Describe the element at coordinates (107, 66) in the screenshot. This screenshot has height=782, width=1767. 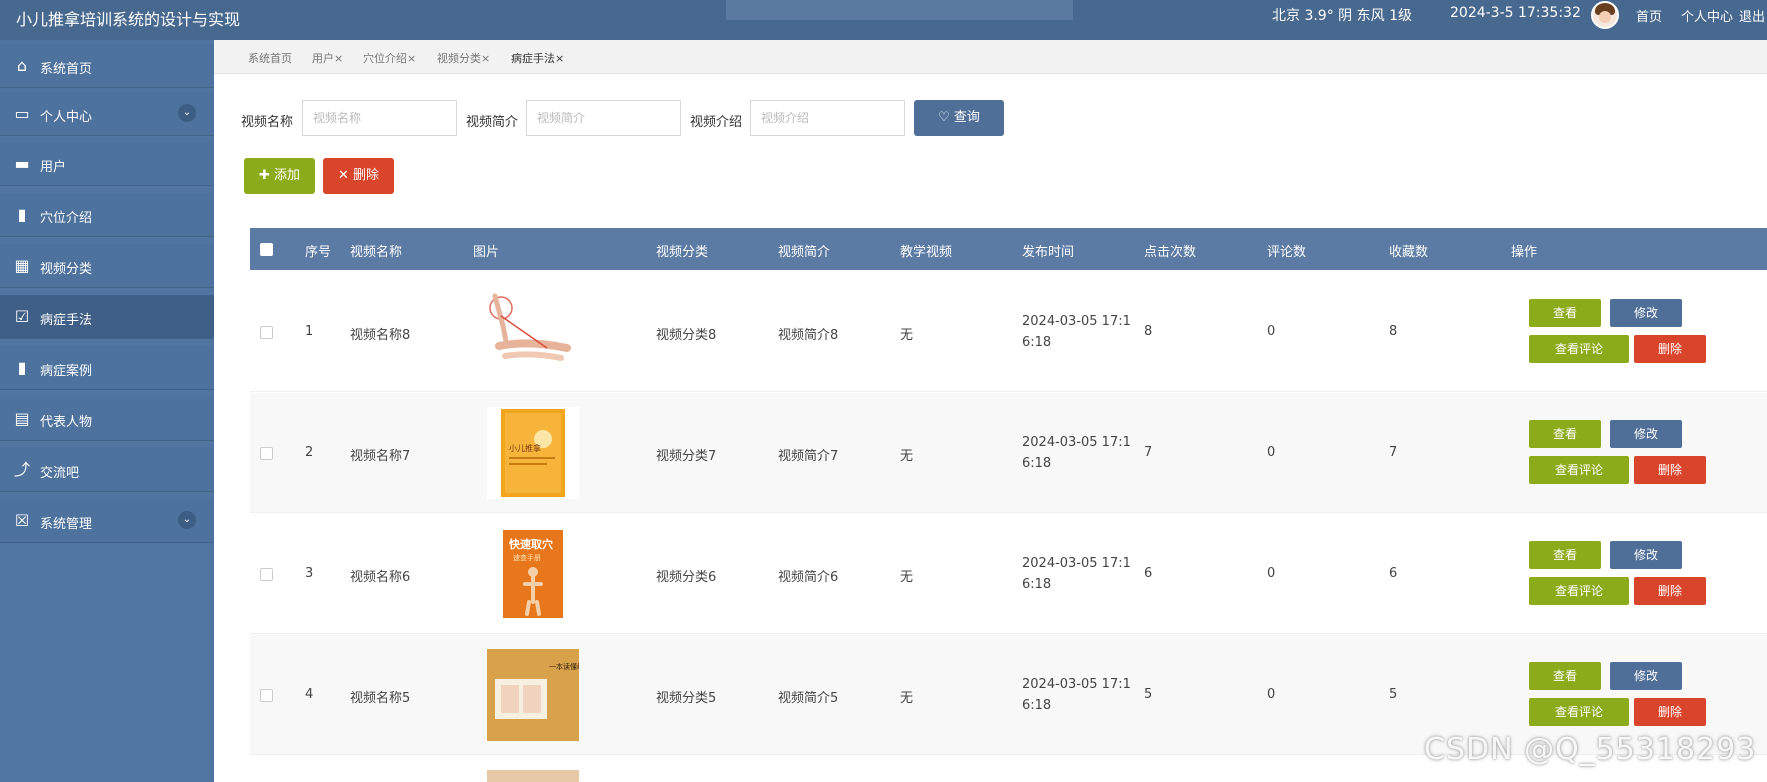
I see `sidebar-item-home: ⌂ 系统首页` at that location.